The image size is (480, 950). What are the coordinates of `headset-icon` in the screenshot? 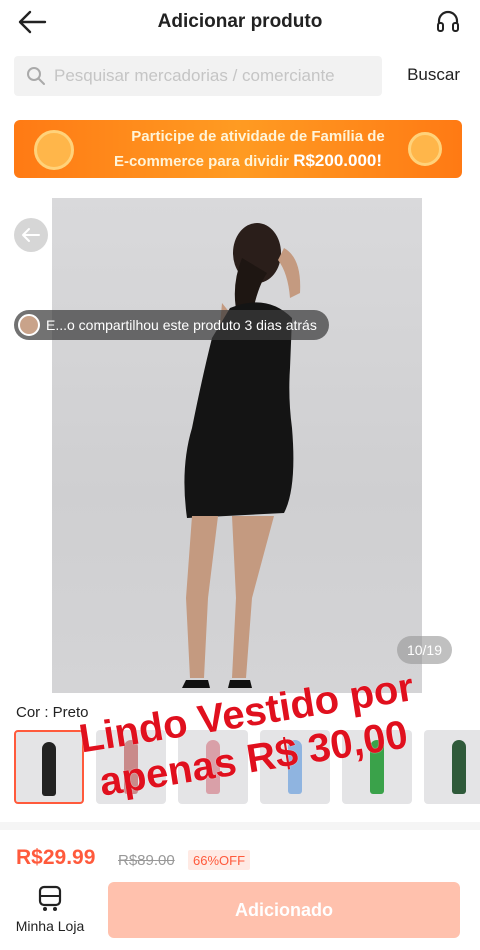 It's located at (448, 21).